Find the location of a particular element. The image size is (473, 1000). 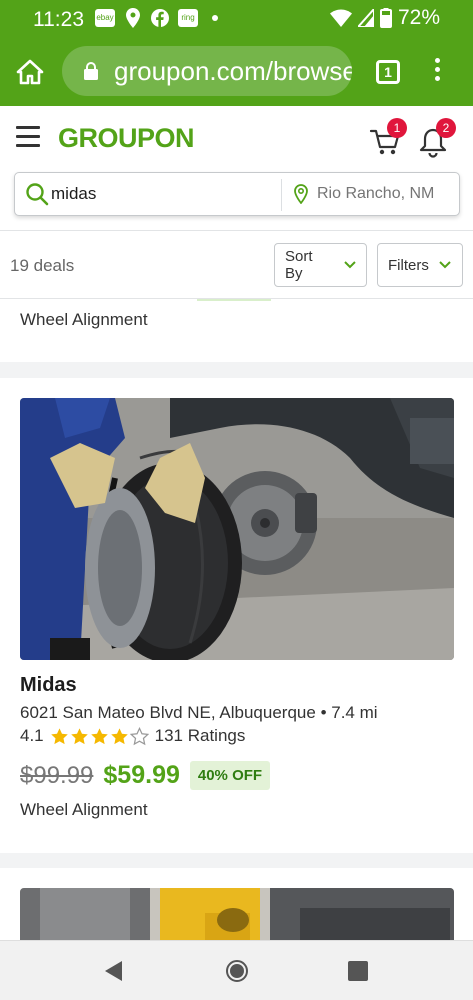

recents-icon is located at coordinates (358, 971).